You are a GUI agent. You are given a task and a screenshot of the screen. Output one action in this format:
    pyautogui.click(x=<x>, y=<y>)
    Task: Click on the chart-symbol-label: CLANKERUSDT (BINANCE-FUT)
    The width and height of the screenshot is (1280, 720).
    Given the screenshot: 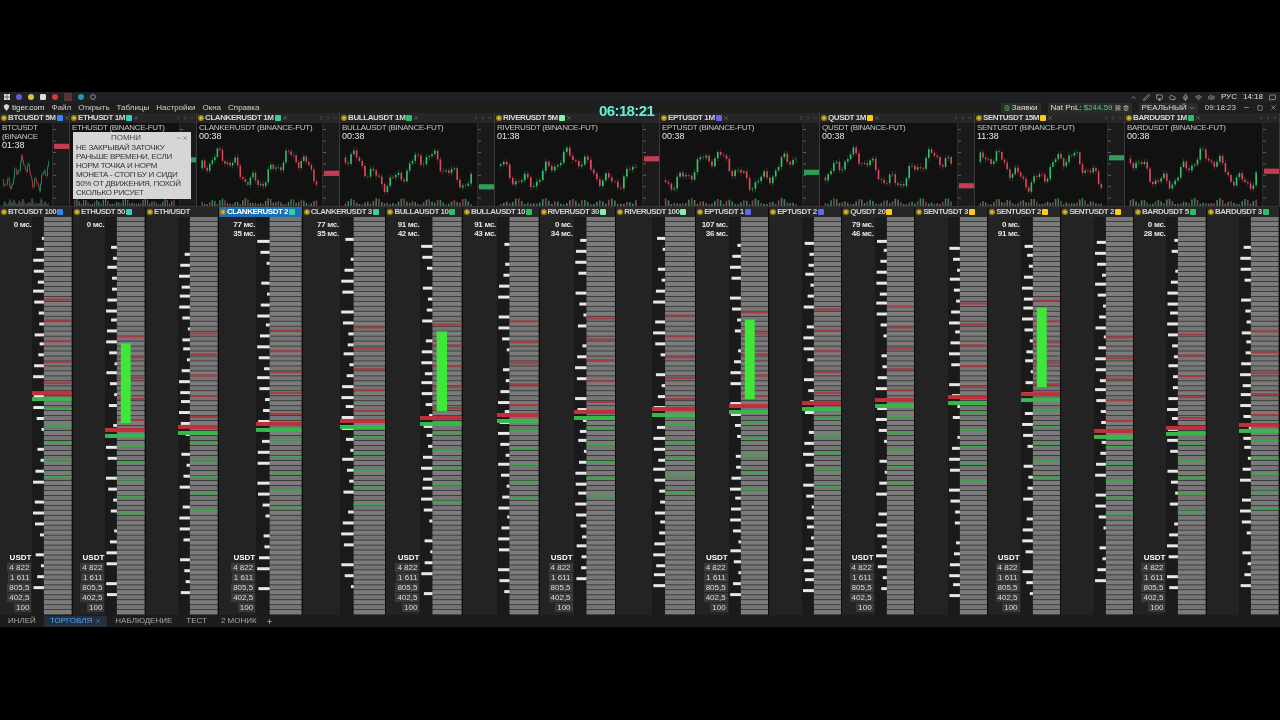 What is the action you would take?
    pyautogui.click(x=256, y=127)
    